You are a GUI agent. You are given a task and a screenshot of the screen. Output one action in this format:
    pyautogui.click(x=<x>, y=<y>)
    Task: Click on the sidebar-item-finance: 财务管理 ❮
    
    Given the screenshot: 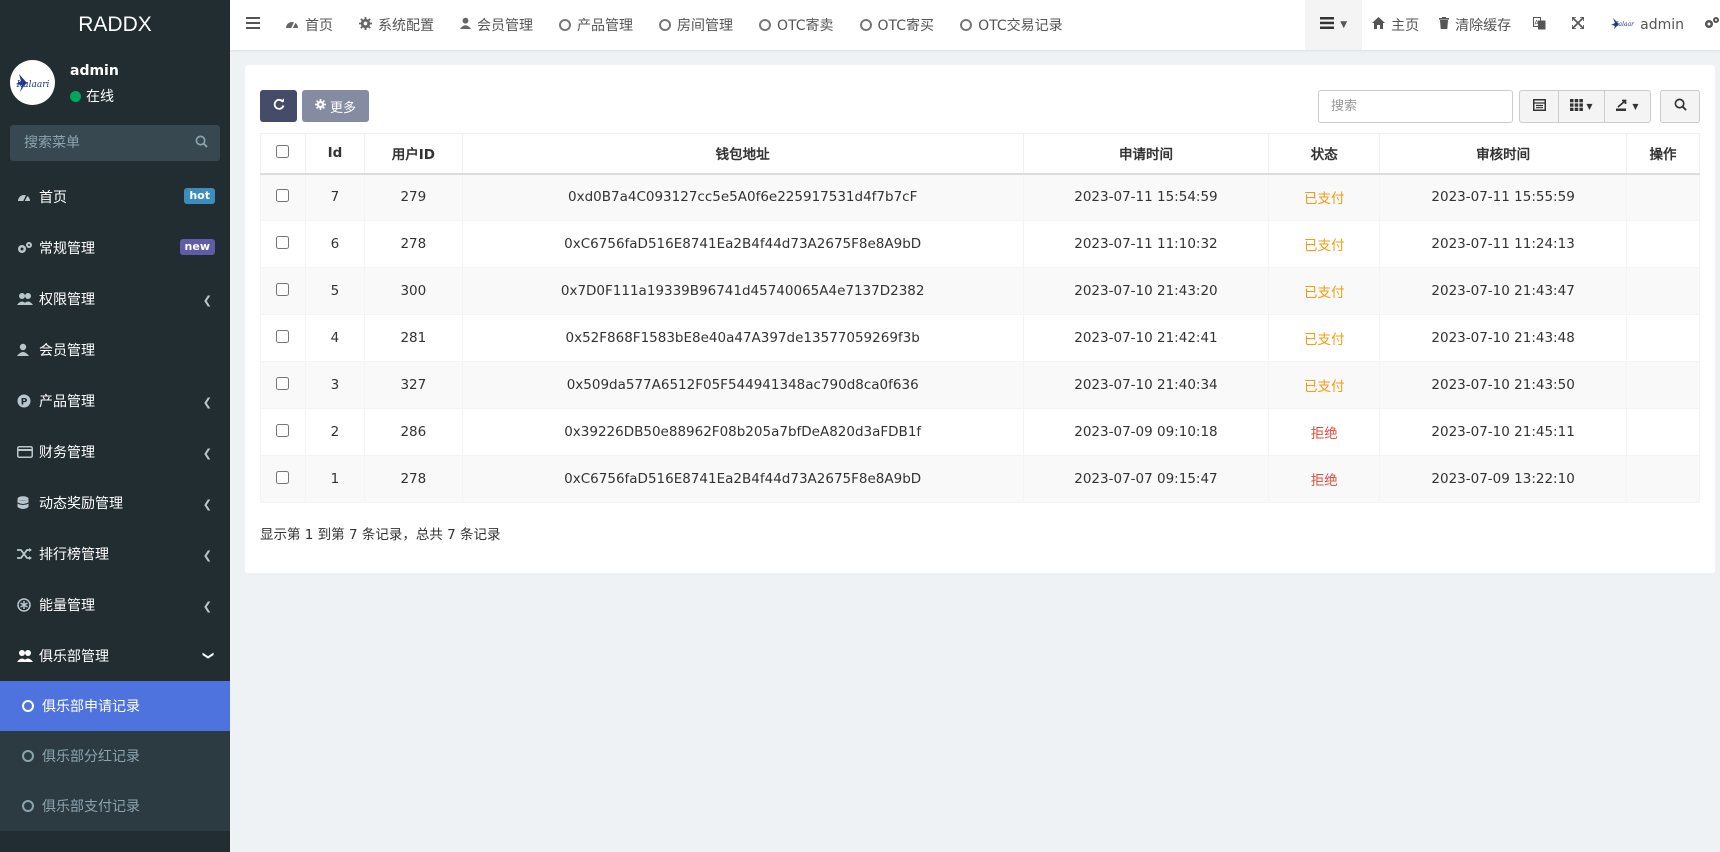 What is the action you would take?
    pyautogui.click(x=115, y=451)
    